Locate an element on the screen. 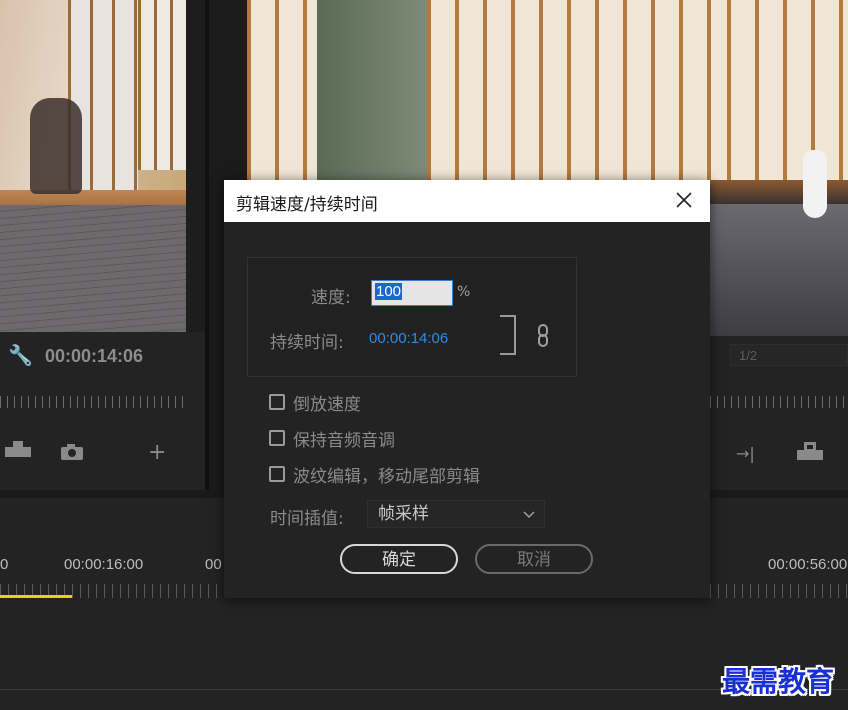  source-monitor-video is located at coordinates (93, 166).